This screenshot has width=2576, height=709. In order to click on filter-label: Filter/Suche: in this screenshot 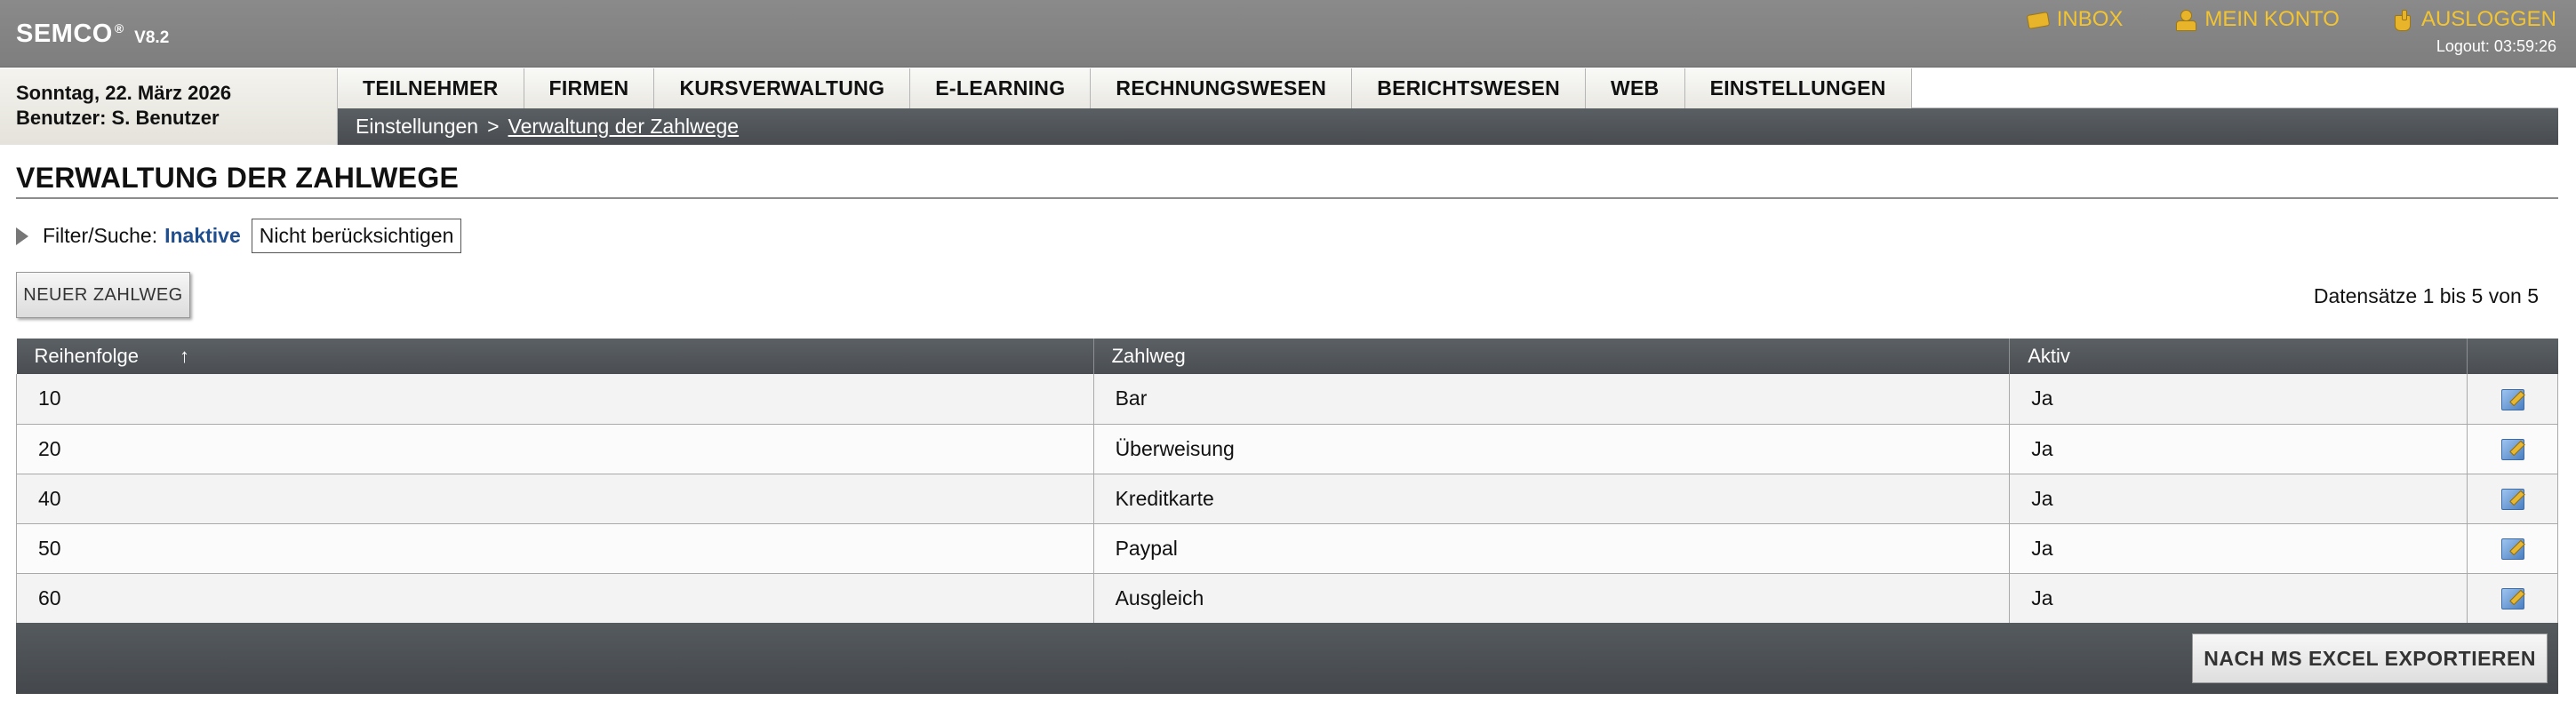, I will do `click(100, 235)`.